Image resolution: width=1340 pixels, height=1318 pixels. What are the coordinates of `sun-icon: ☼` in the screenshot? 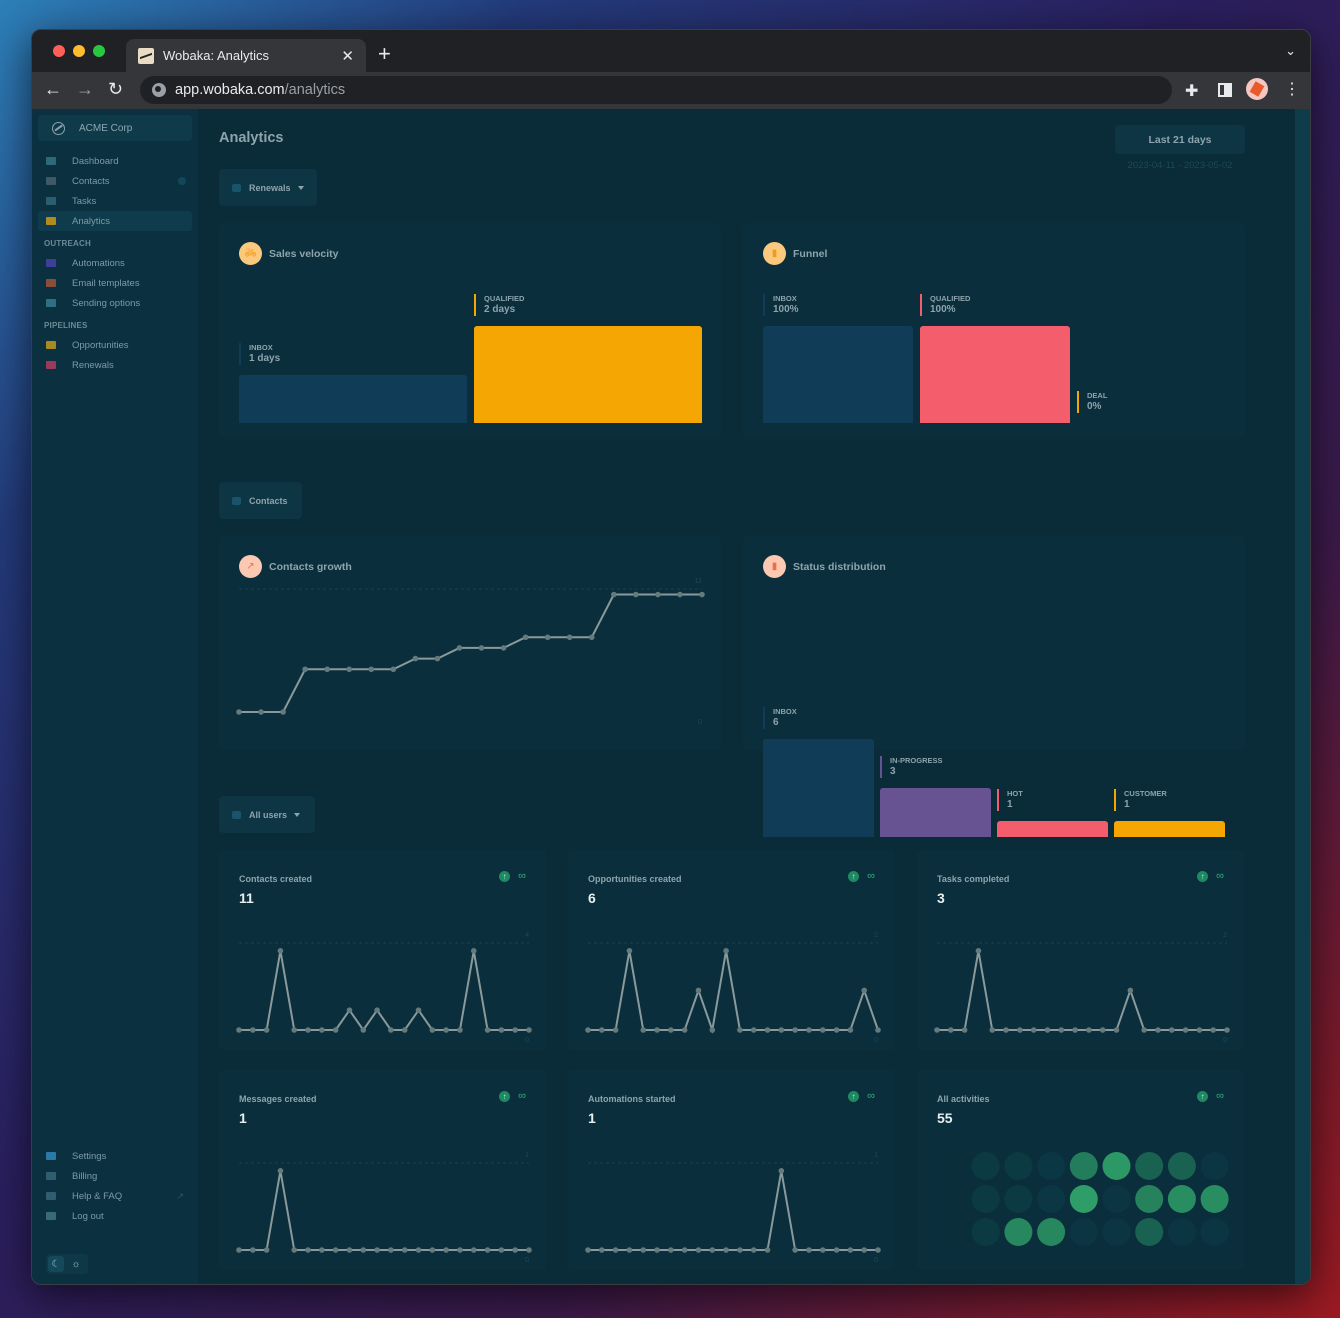 It's located at (76, 1264).